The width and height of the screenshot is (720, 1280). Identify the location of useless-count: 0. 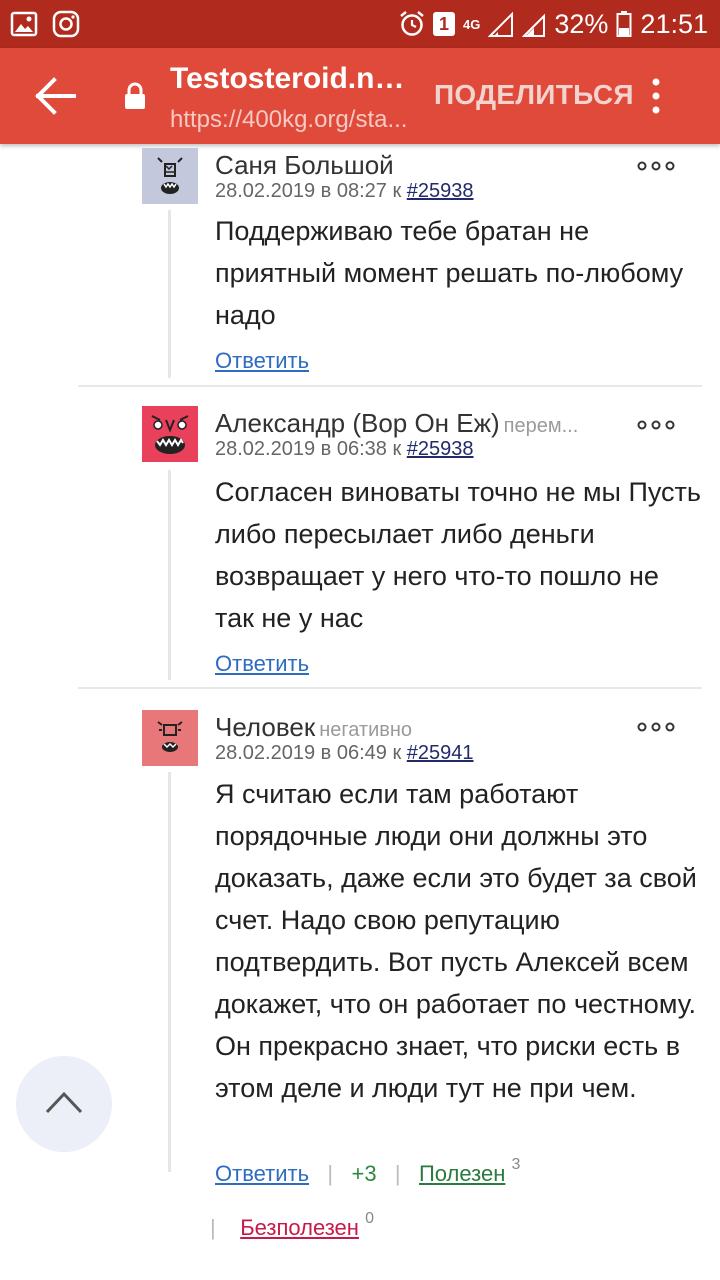
(369, 1218).